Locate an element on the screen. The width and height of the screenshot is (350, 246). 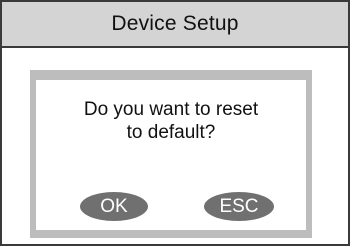
esc-button: ESC is located at coordinates (239, 206).